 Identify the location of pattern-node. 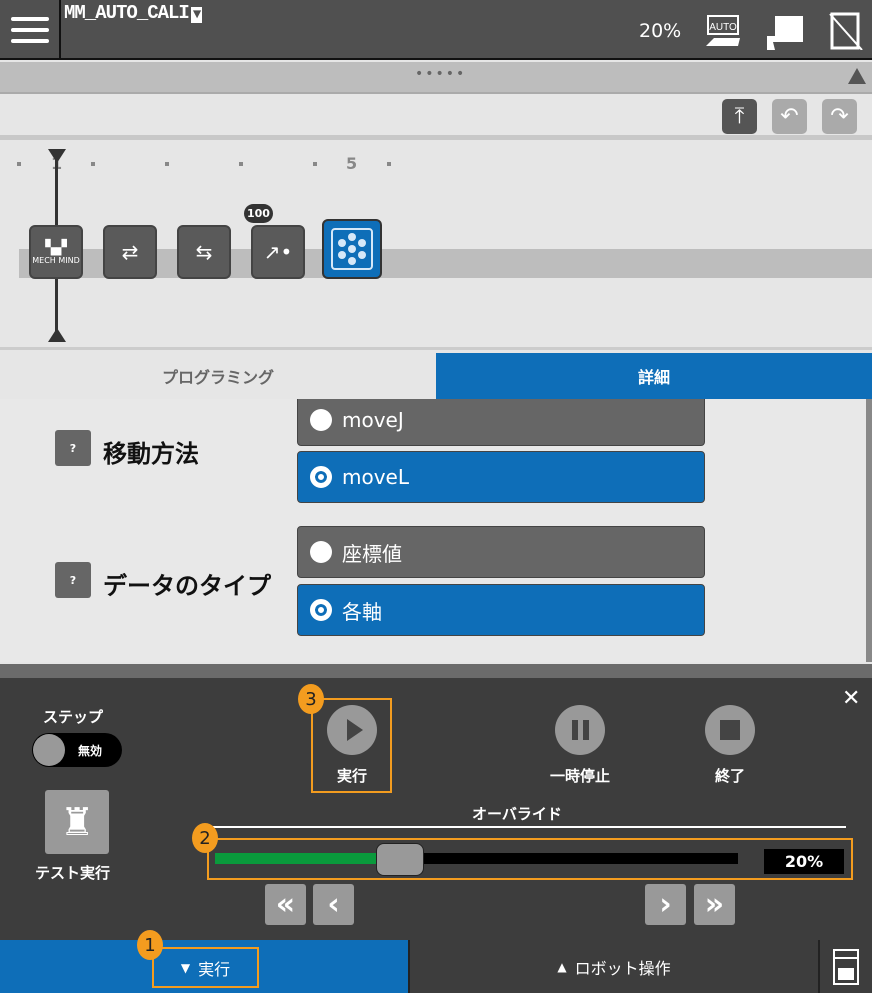
(352, 249).